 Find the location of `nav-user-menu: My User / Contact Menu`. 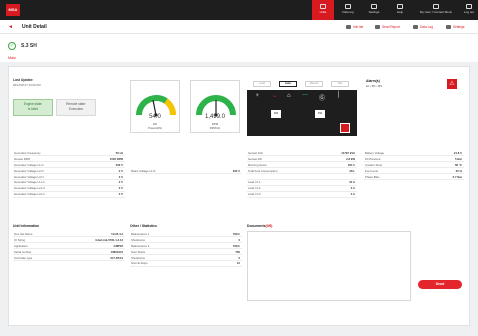

nav-user-menu: My User / Contact Menu is located at coordinates (436, 10).